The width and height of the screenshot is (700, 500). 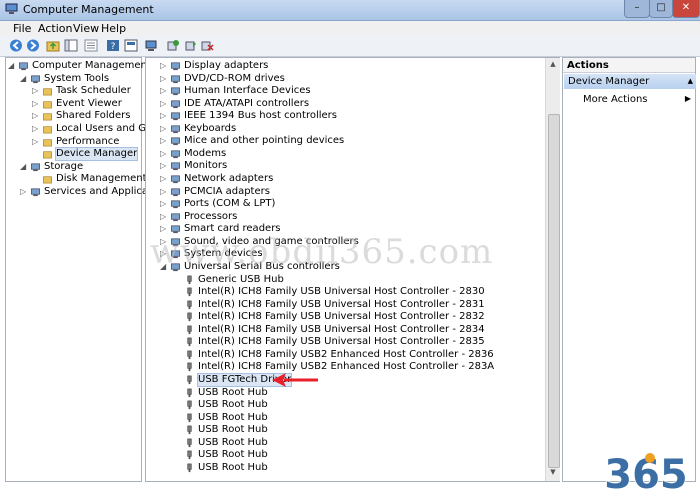 What do you see at coordinates (207, 45) in the screenshot?
I see `uninstall-icon` at bounding box center [207, 45].